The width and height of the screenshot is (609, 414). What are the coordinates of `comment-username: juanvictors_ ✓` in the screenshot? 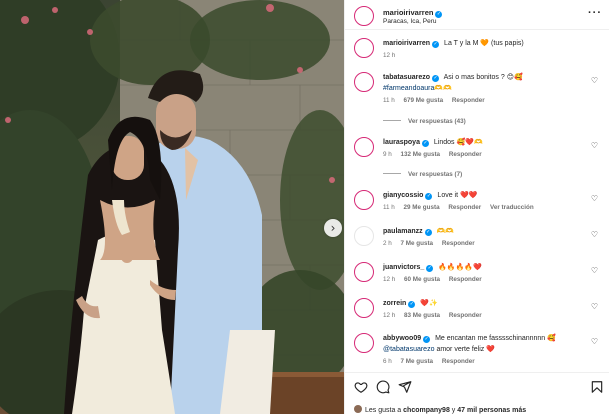 It's located at (408, 268).